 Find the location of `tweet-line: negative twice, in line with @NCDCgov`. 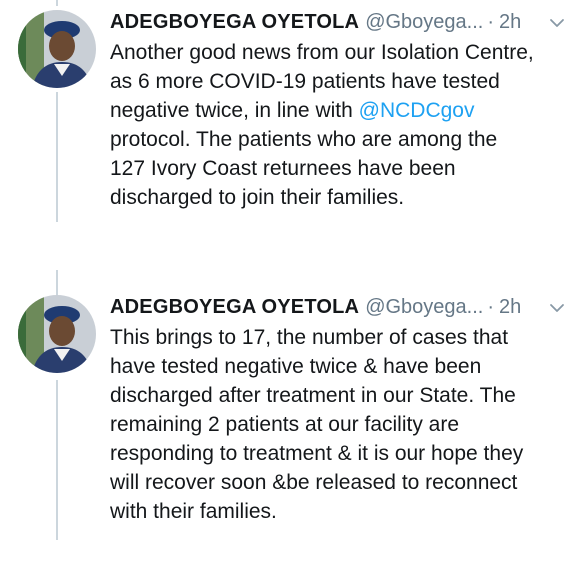

tweet-line: negative twice, in line with @NCDCgov is located at coordinates (345, 110).